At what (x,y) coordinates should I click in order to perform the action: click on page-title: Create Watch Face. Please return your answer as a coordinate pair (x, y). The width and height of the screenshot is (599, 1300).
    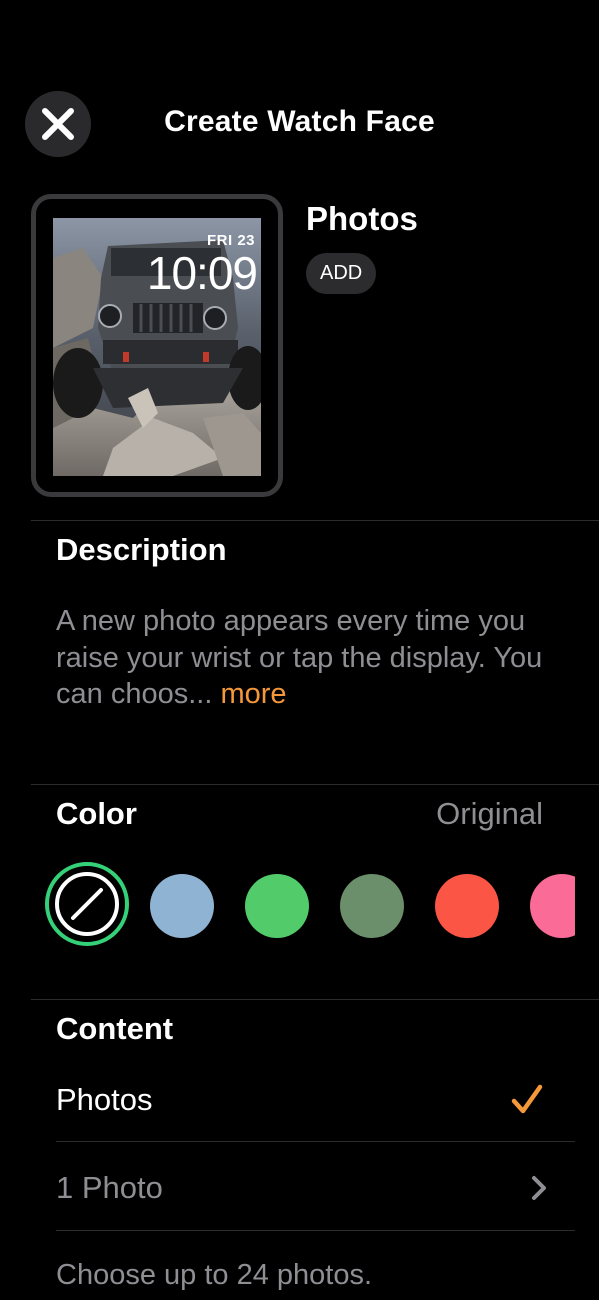
    Looking at the image, I should click on (299, 121).